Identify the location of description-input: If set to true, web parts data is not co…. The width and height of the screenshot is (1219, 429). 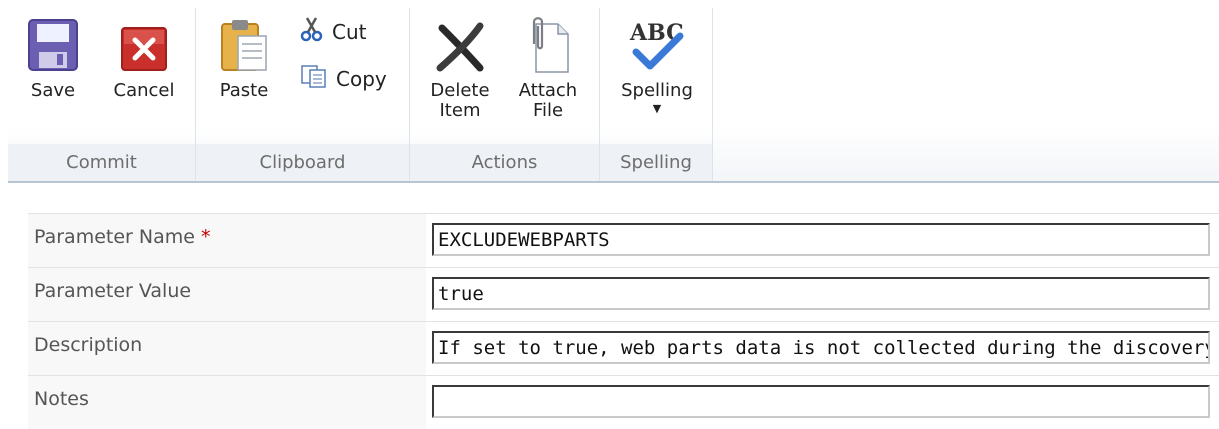
(821, 347).